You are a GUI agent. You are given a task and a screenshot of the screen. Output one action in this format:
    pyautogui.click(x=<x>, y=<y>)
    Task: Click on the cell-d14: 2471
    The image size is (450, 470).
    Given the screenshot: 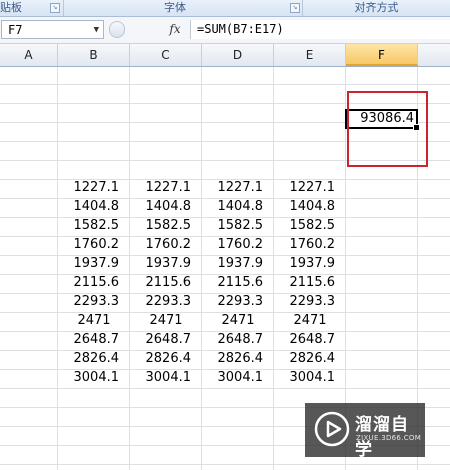 What is the action you would take?
    pyautogui.click(x=238, y=320)
    